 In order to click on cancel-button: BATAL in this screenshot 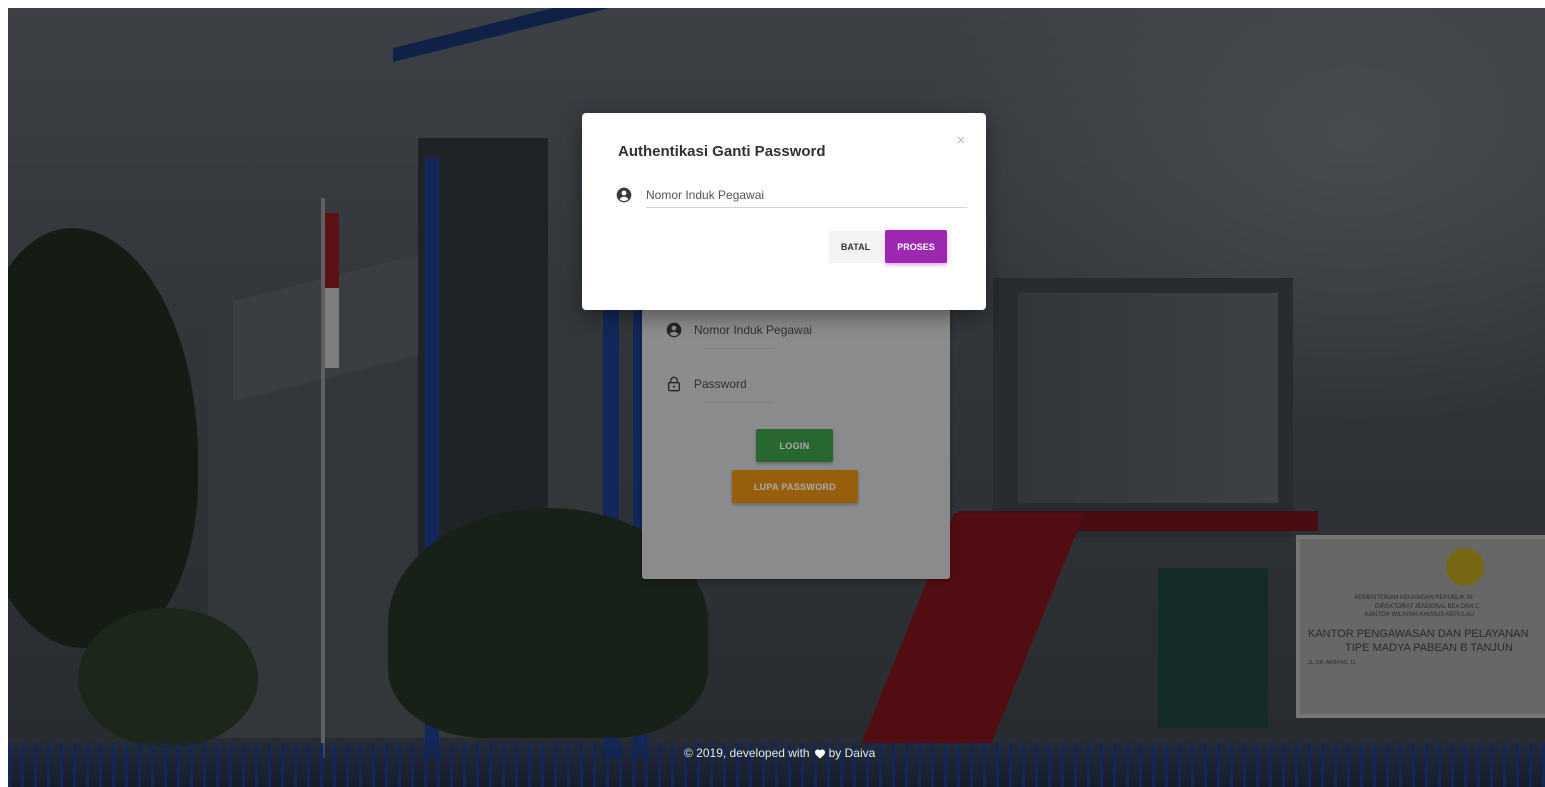, I will do `click(855, 247)`.